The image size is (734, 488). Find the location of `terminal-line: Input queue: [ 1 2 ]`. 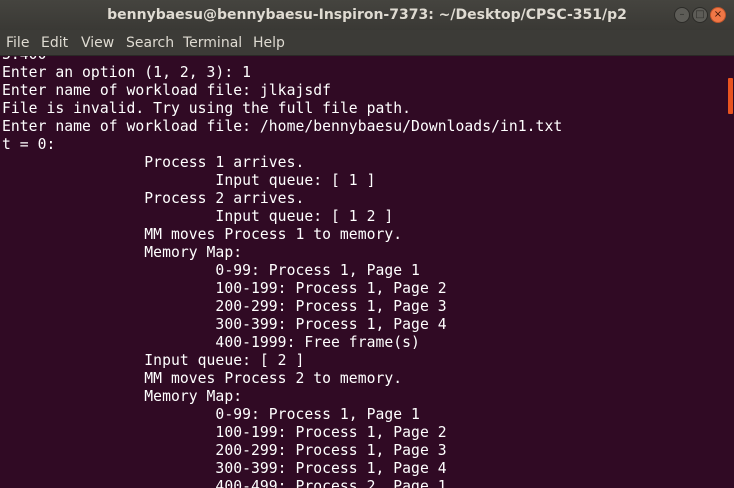

terminal-line: Input queue: [ 1 2 ] is located at coordinates (198, 216).